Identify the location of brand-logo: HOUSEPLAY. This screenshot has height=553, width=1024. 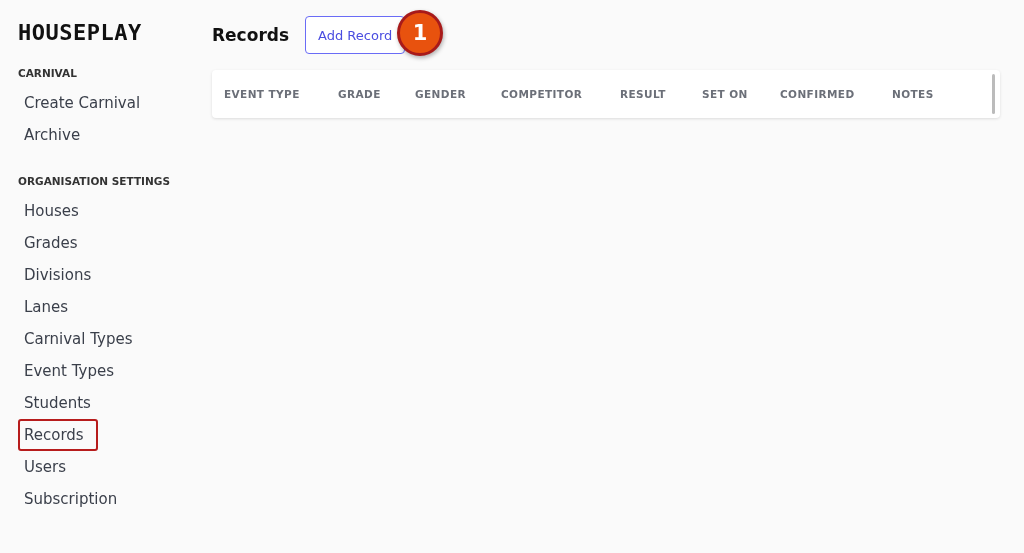
(80, 32).